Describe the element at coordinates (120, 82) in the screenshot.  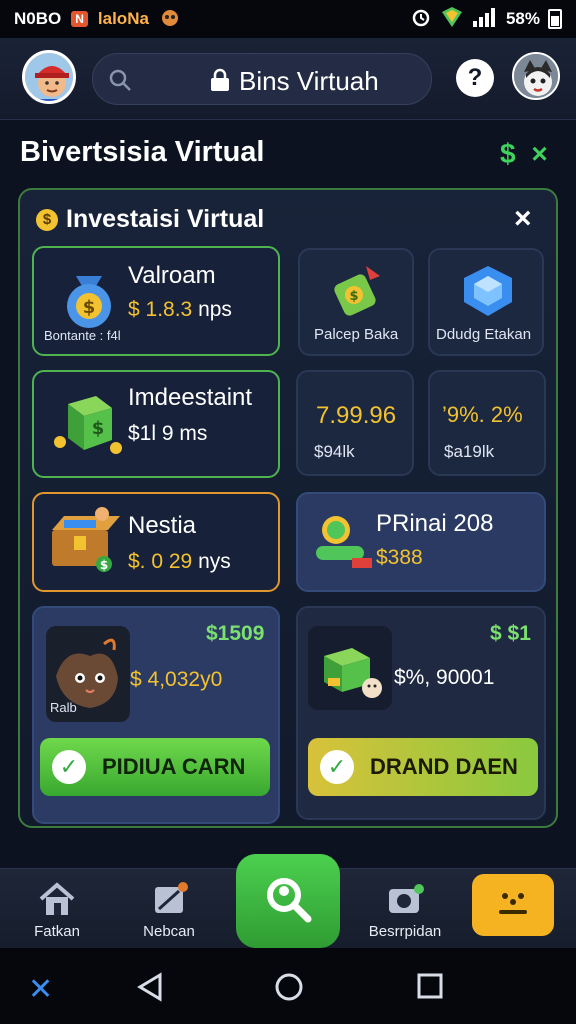
I see `search-icon` at that location.